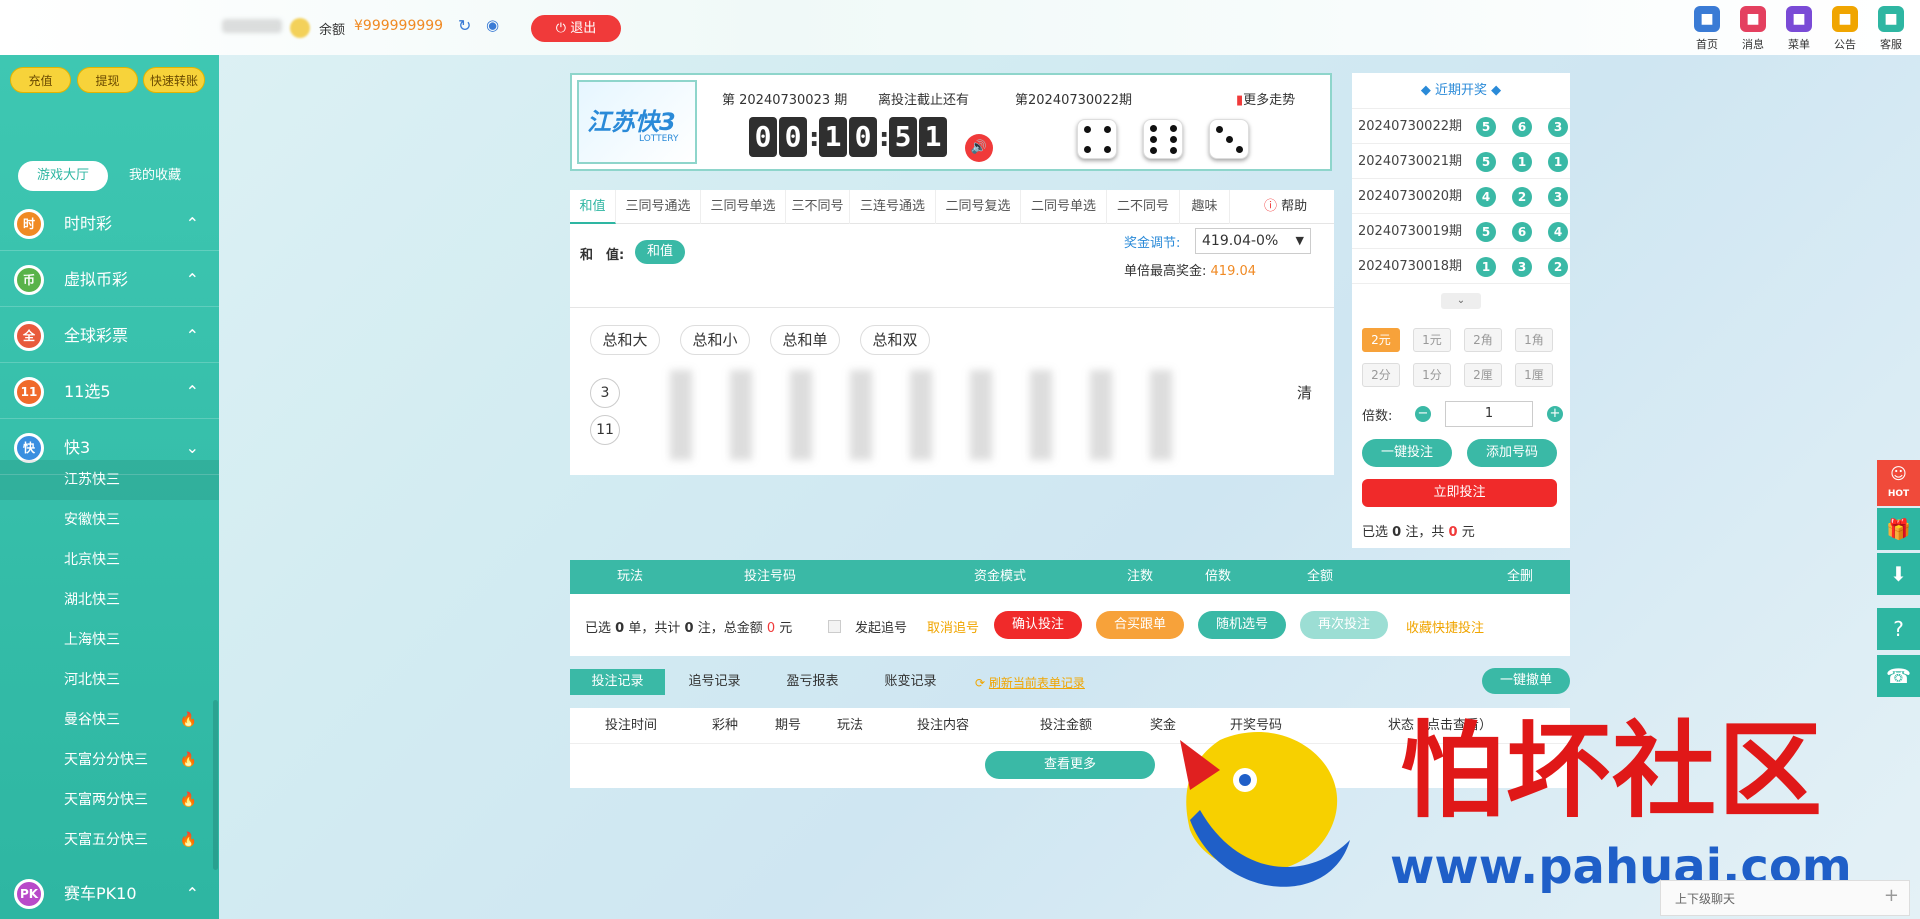 The width and height of the screenshot is (1920, 919). I want to click on help-link: ⓘ 帮助, so click(1285, 207).